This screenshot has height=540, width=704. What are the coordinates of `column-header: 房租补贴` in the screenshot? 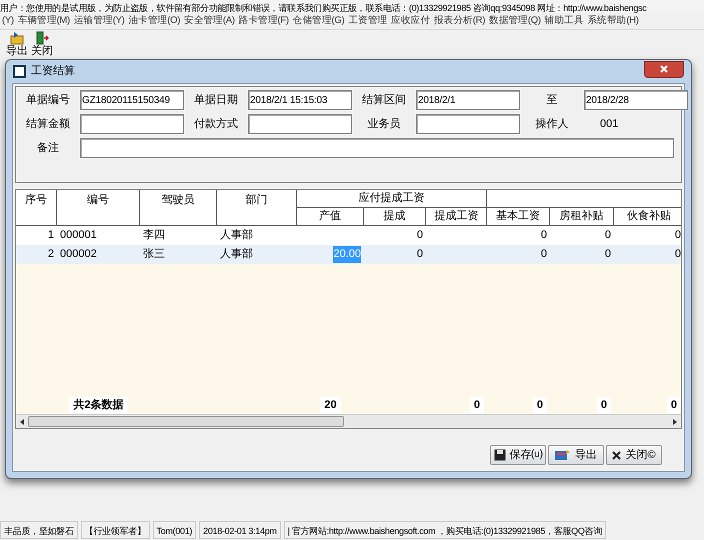 It's located at (582, 216).